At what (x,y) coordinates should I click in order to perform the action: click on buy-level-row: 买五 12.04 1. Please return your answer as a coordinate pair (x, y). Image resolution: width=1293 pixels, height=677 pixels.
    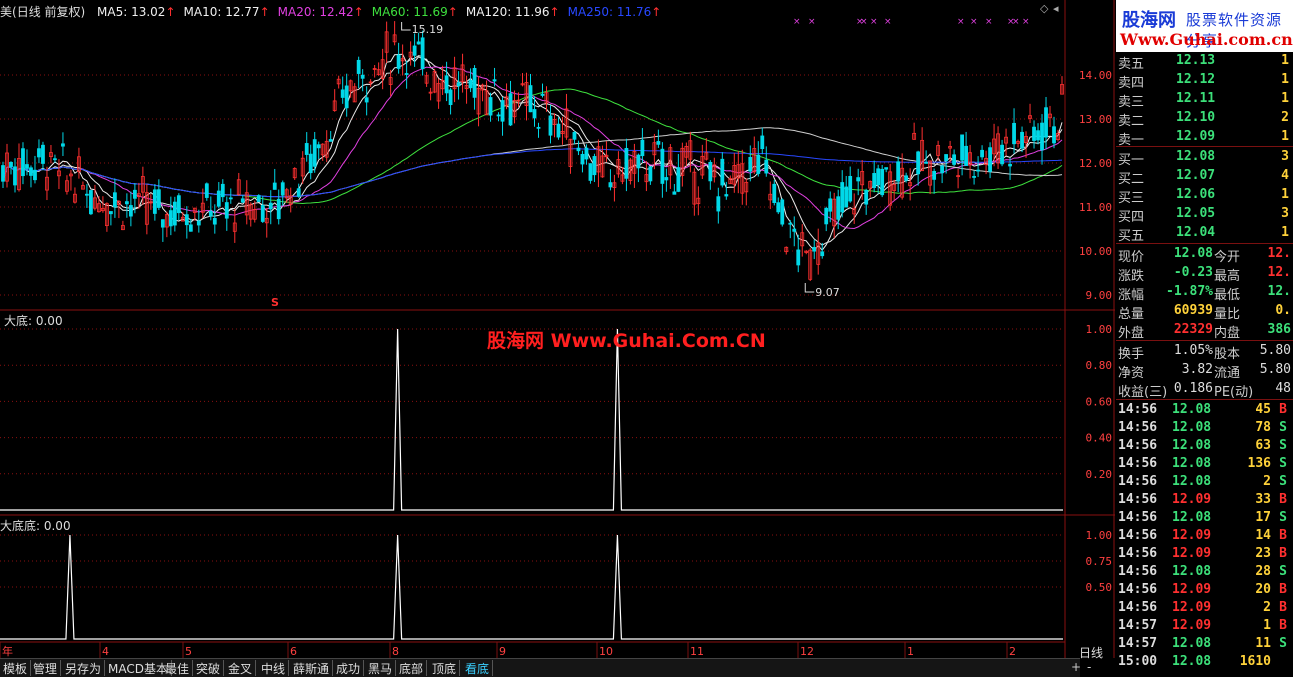
    Looking at the image, I should click on (1204, 234).